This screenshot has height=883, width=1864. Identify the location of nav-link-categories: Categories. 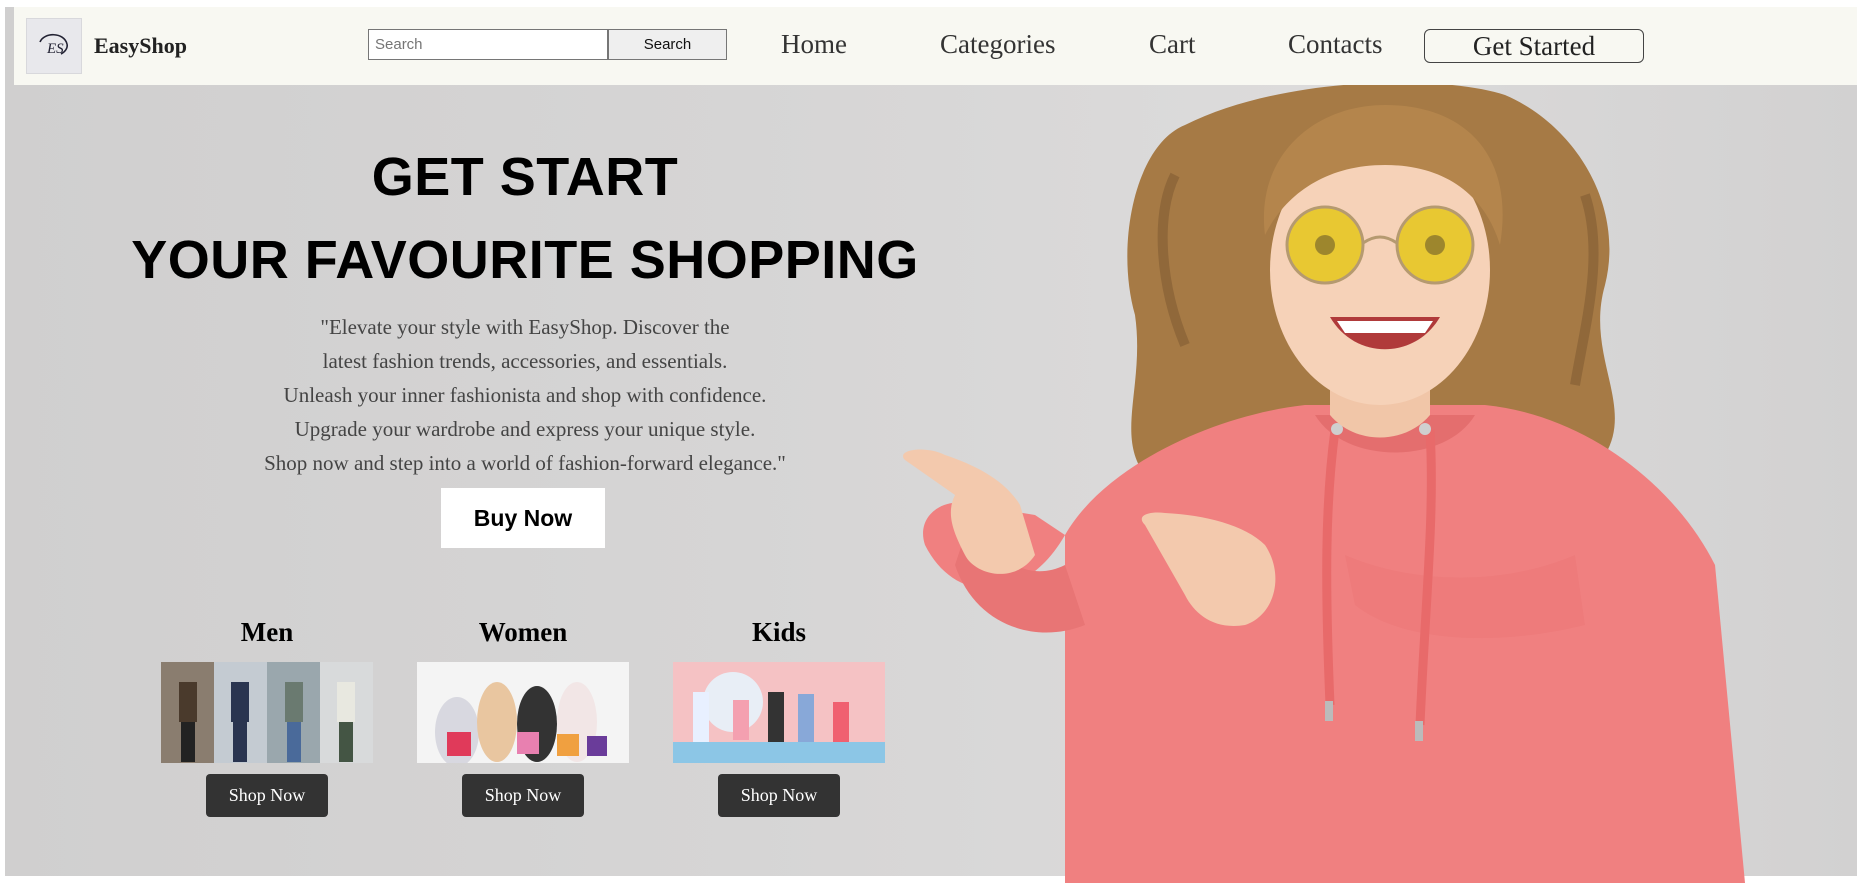
(997, 44).